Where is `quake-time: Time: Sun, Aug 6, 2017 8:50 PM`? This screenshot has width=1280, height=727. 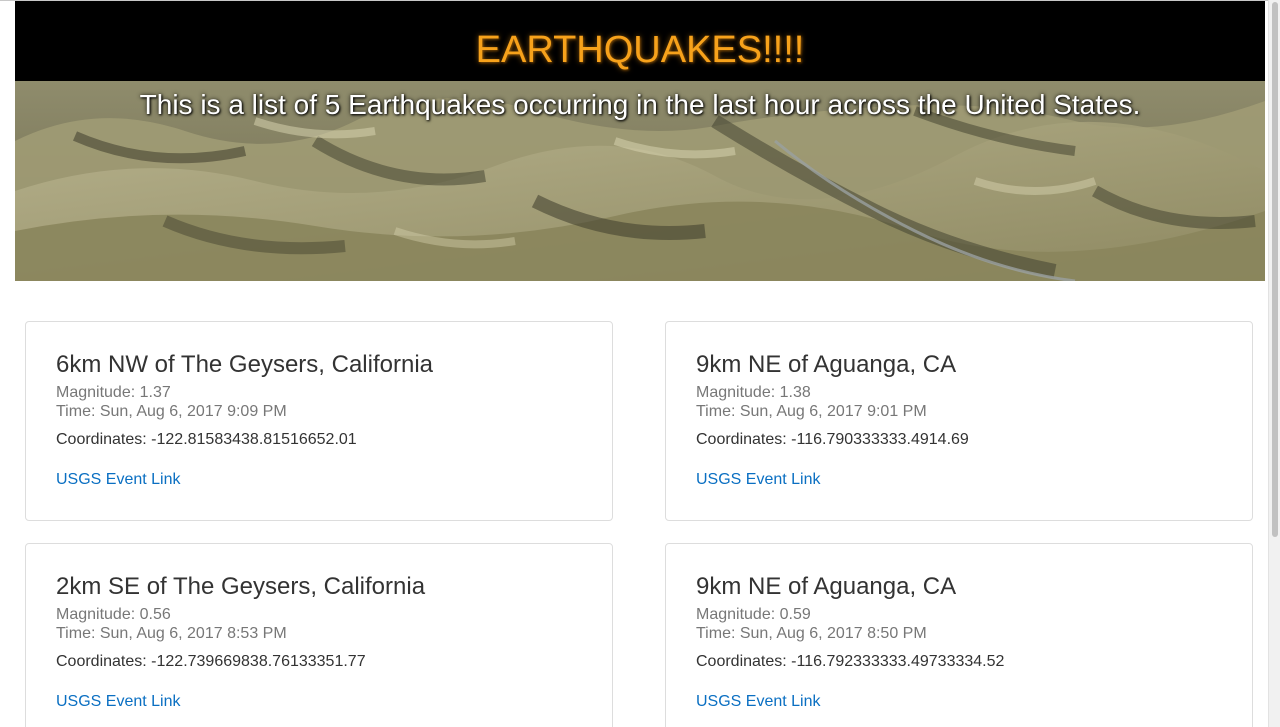 quake-time: Time: Sun, Aug 6, 2017 8:50 PM is located at coordinates (811, 633).